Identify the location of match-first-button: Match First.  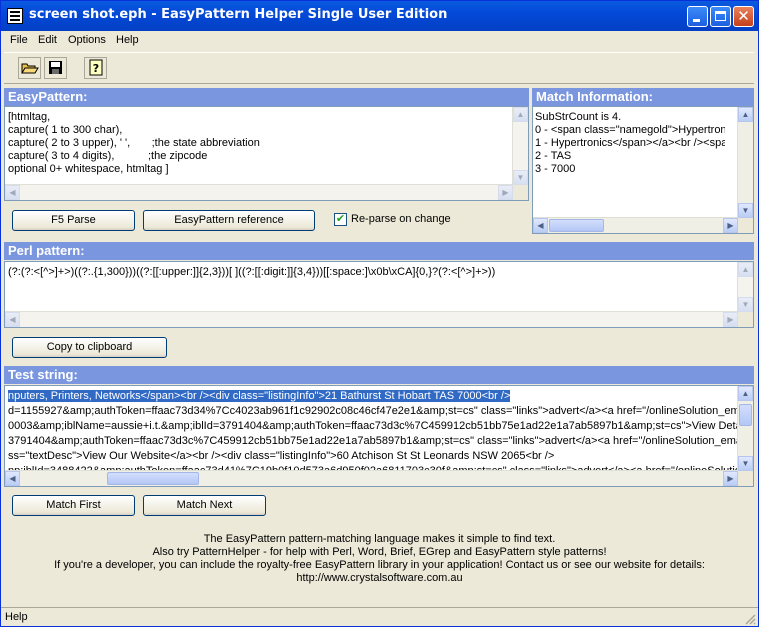
(73, 505).